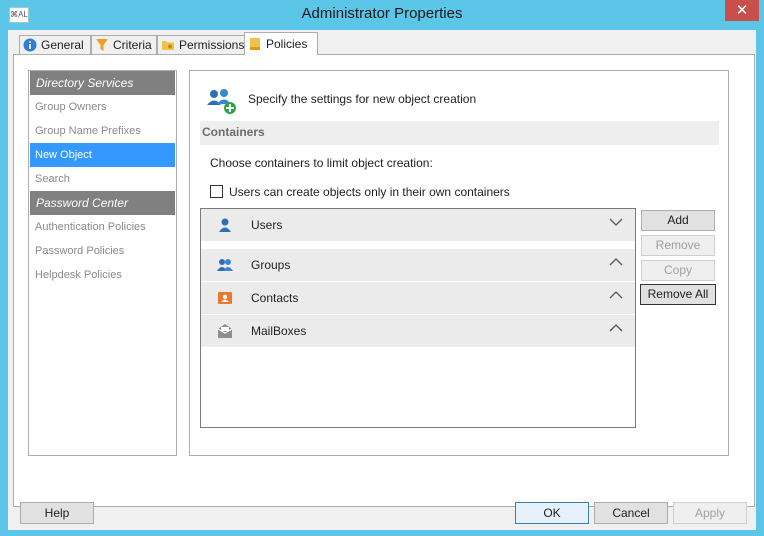 The width and height of the screenshot is (764, 536). I want to click on copy-button: Copy, so click(678, 270).